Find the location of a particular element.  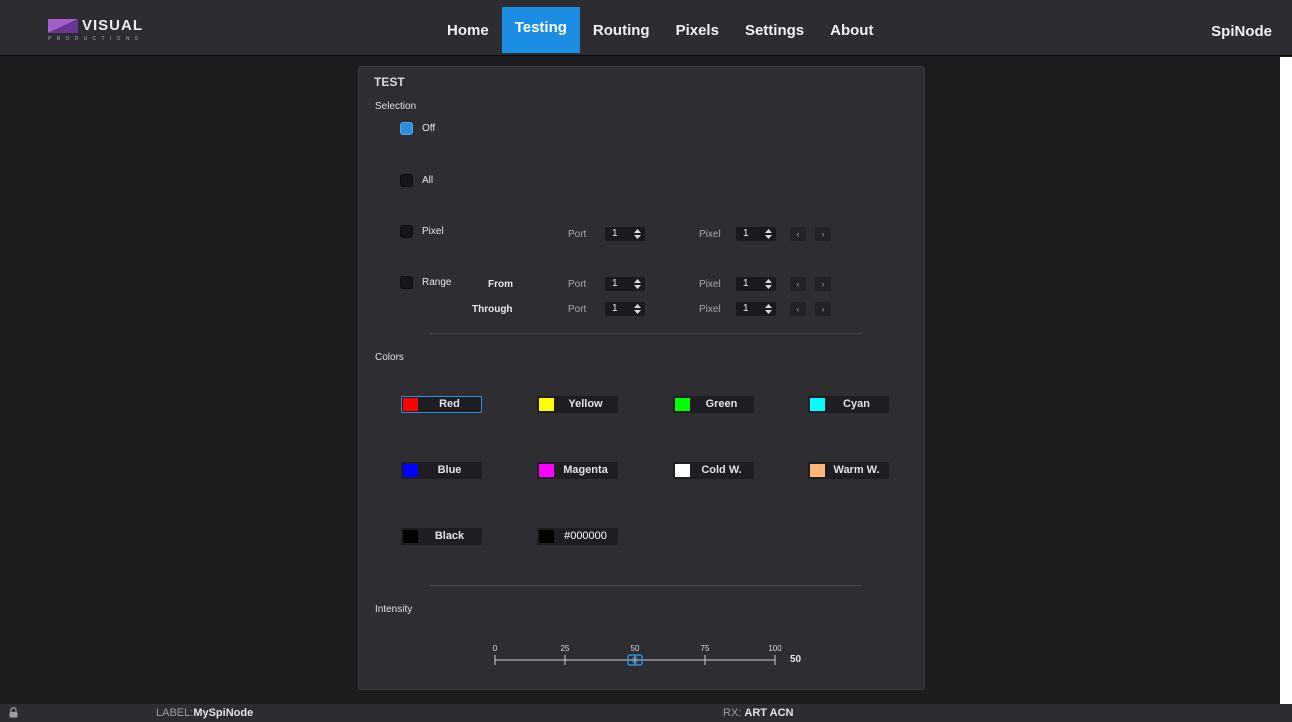

intensity-slider: 0 25 50 75 100 is located at coordinates (641, 652).